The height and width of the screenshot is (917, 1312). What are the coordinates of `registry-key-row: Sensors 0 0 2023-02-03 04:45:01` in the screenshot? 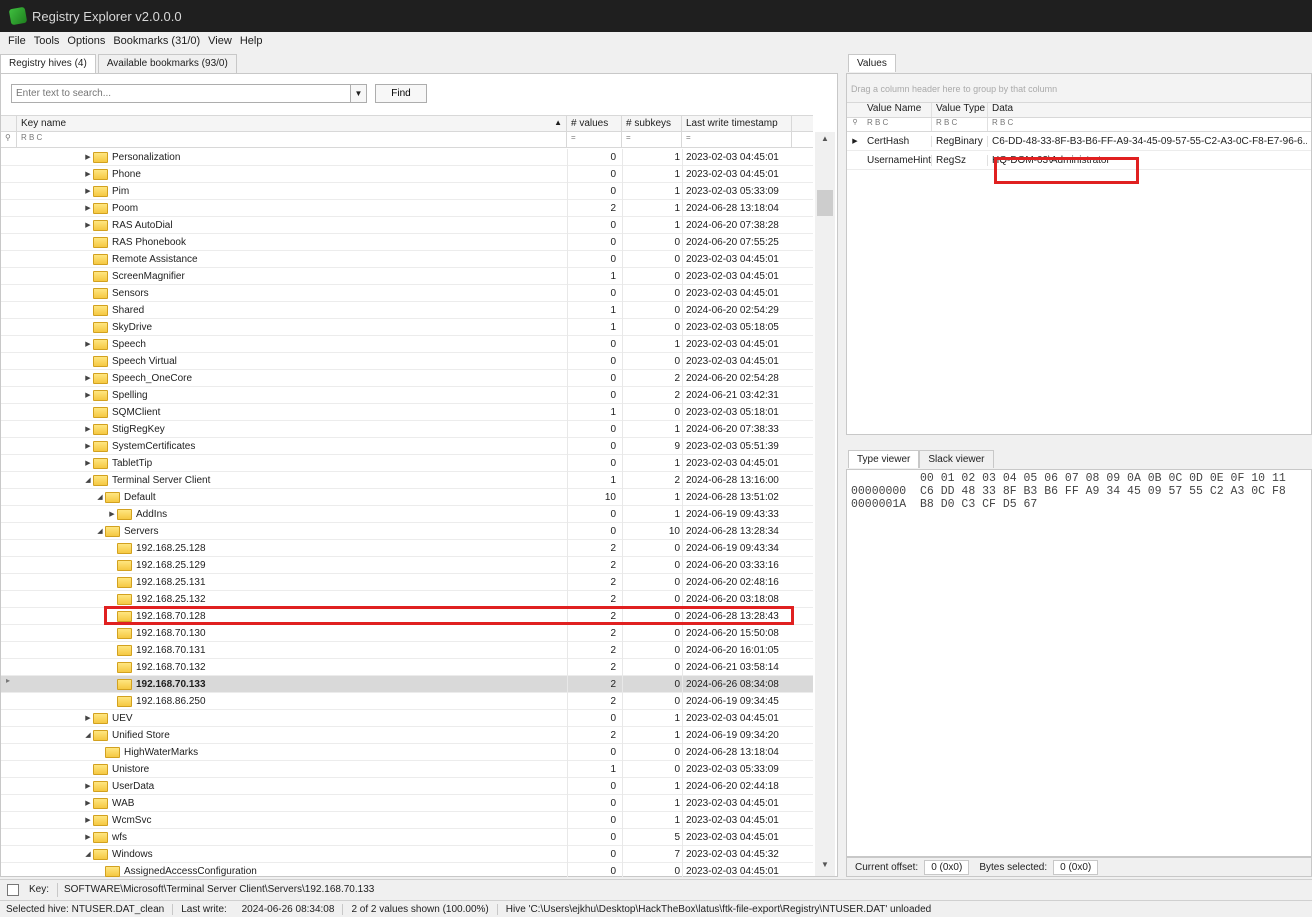 It's located at (407, 293).